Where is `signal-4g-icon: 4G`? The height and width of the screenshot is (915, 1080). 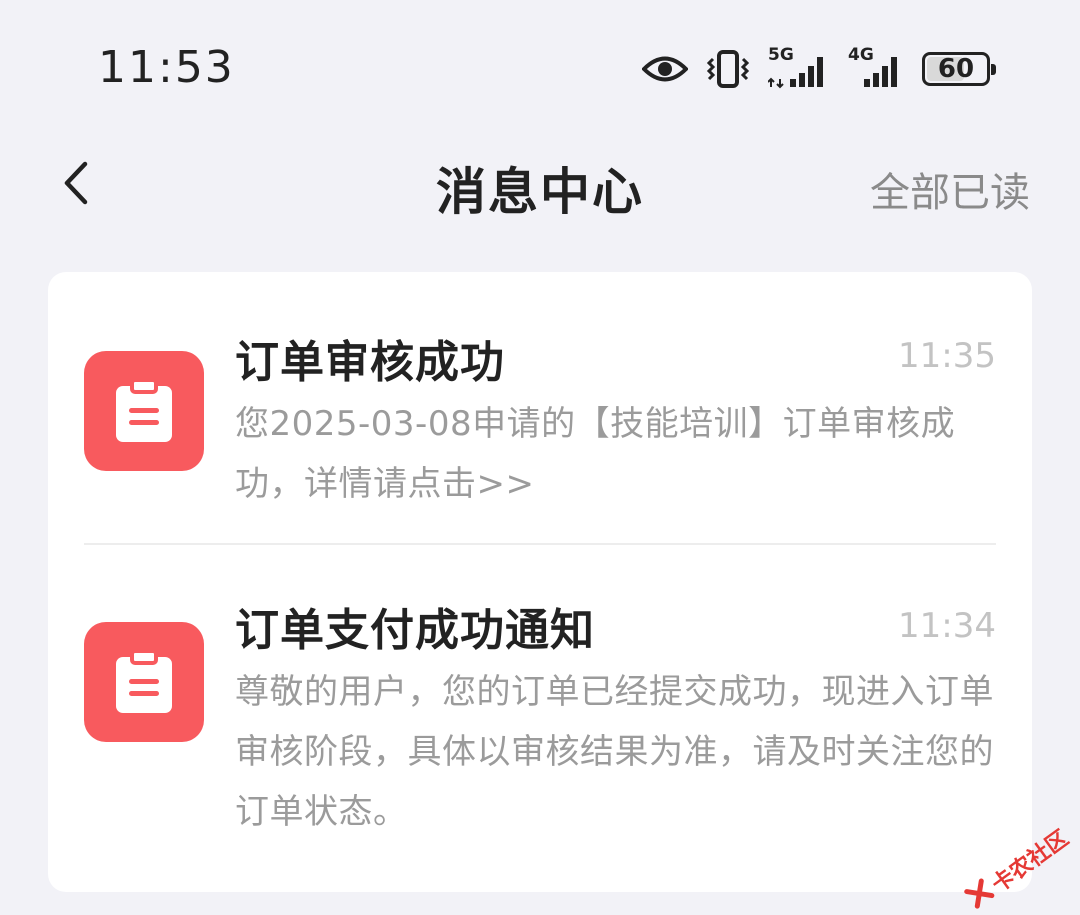 signal-4g-icon: 4G is located at coordinates (876, 67).